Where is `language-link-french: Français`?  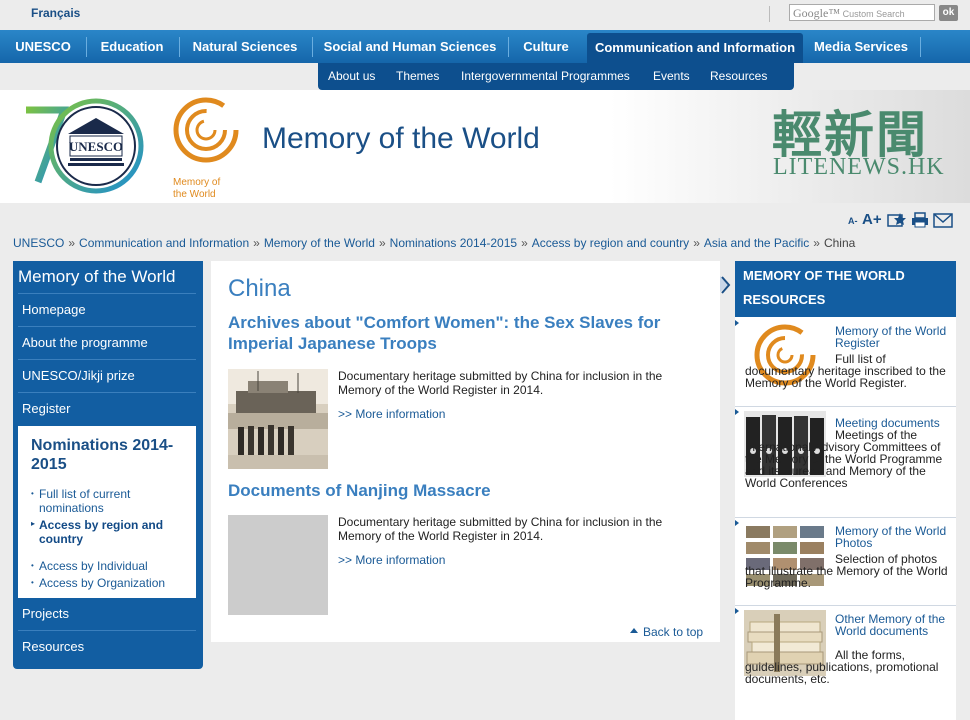 language-link-french: Français is located at coordinates (55, 13).